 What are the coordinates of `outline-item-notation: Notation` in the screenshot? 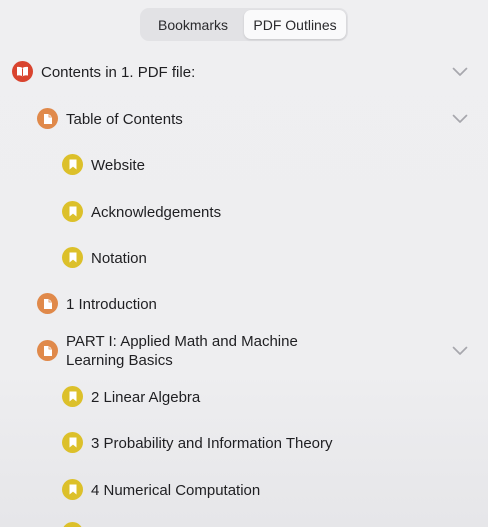 It's located at (244, 258).